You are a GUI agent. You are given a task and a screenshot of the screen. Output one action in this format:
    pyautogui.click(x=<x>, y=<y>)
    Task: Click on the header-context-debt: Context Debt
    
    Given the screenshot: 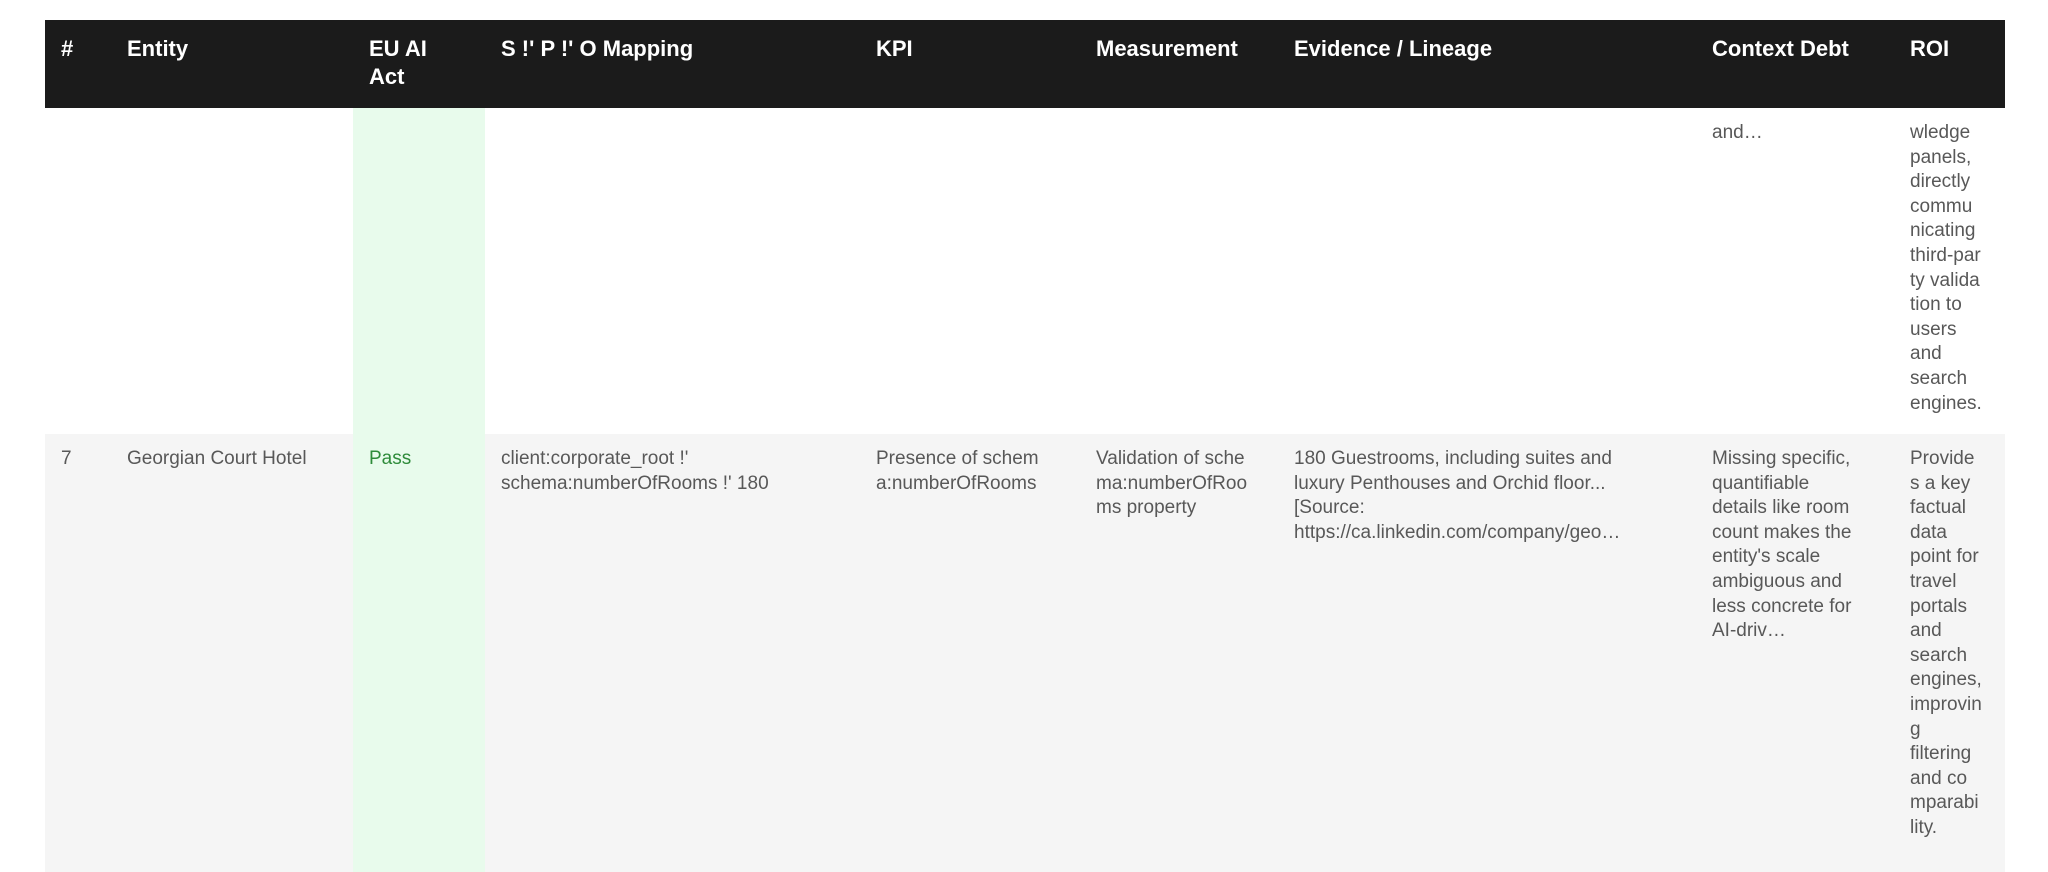 What is the action you would take?
    pyautogui.click(x=1780, y=48)
    